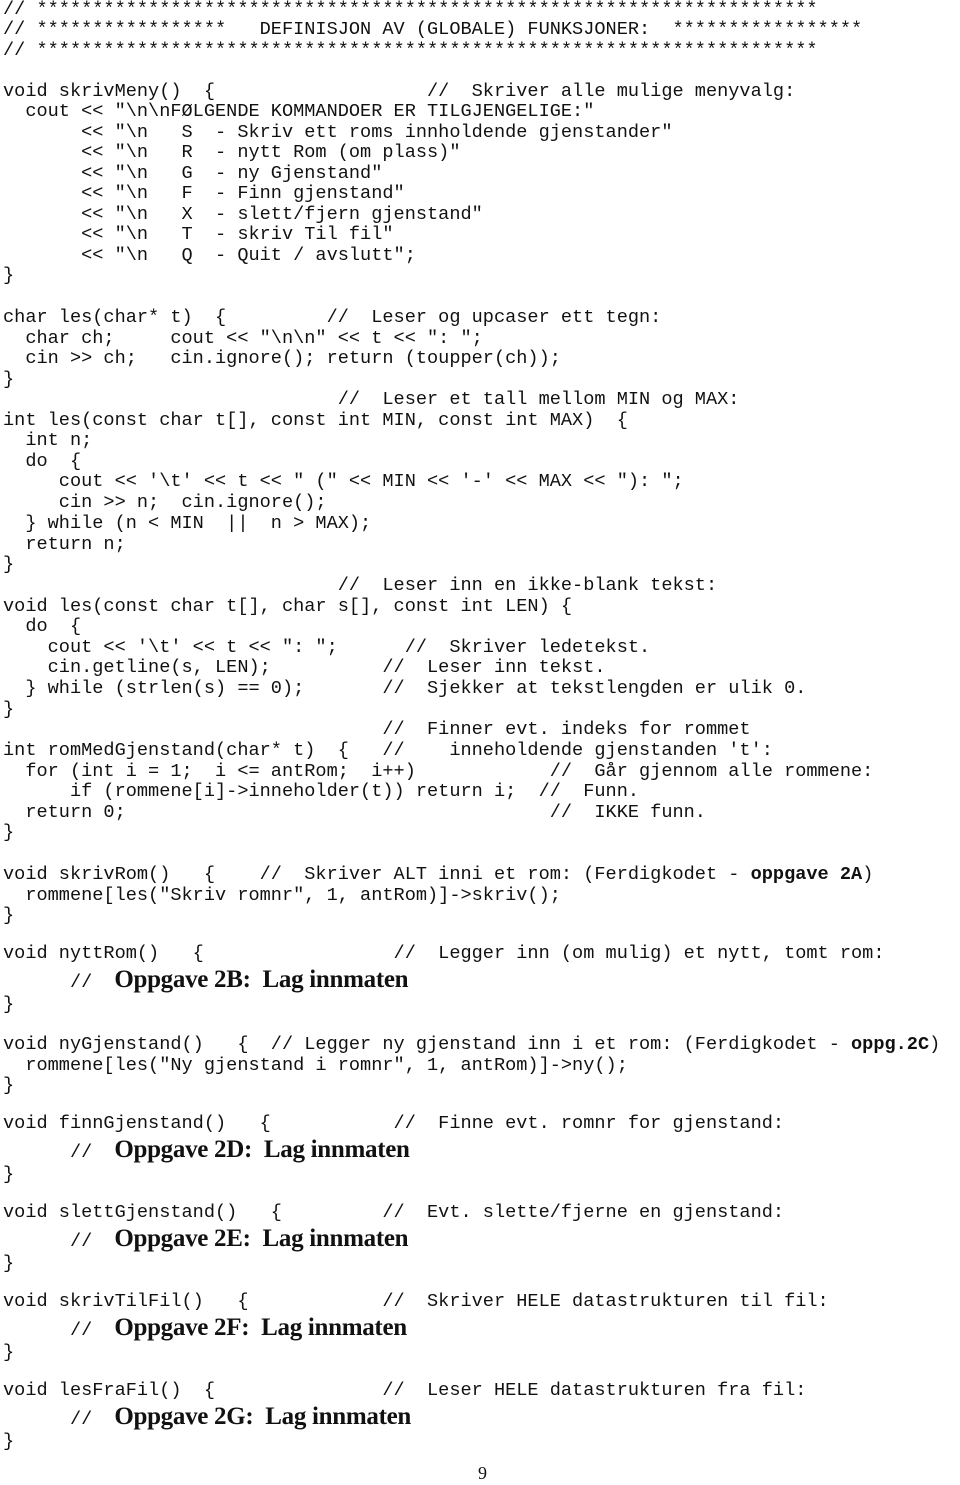  What do you see at coordinates (187, 523) in the screenshot?
I see `code-line: } while (n < MIN || n > MAX);` at bounding box center [187, 523].